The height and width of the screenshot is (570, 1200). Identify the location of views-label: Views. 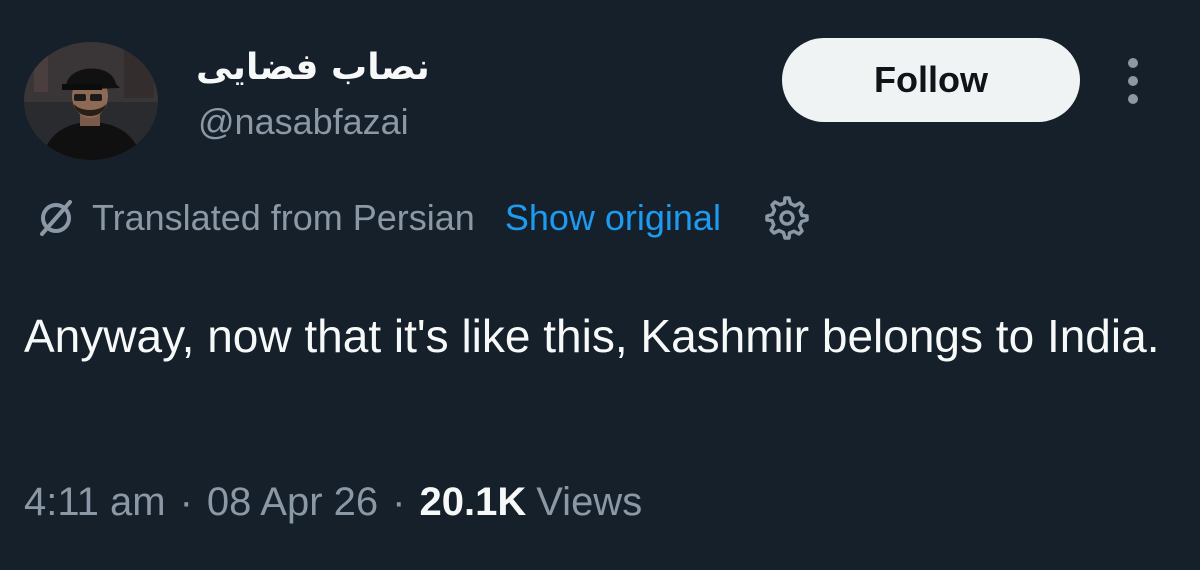
(589, 501).